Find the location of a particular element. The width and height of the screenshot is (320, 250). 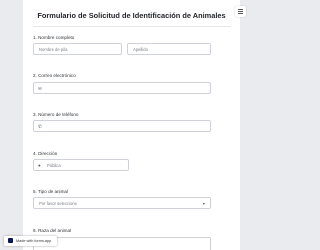

address-input: ● Pública is located at coordinates (81, 165).